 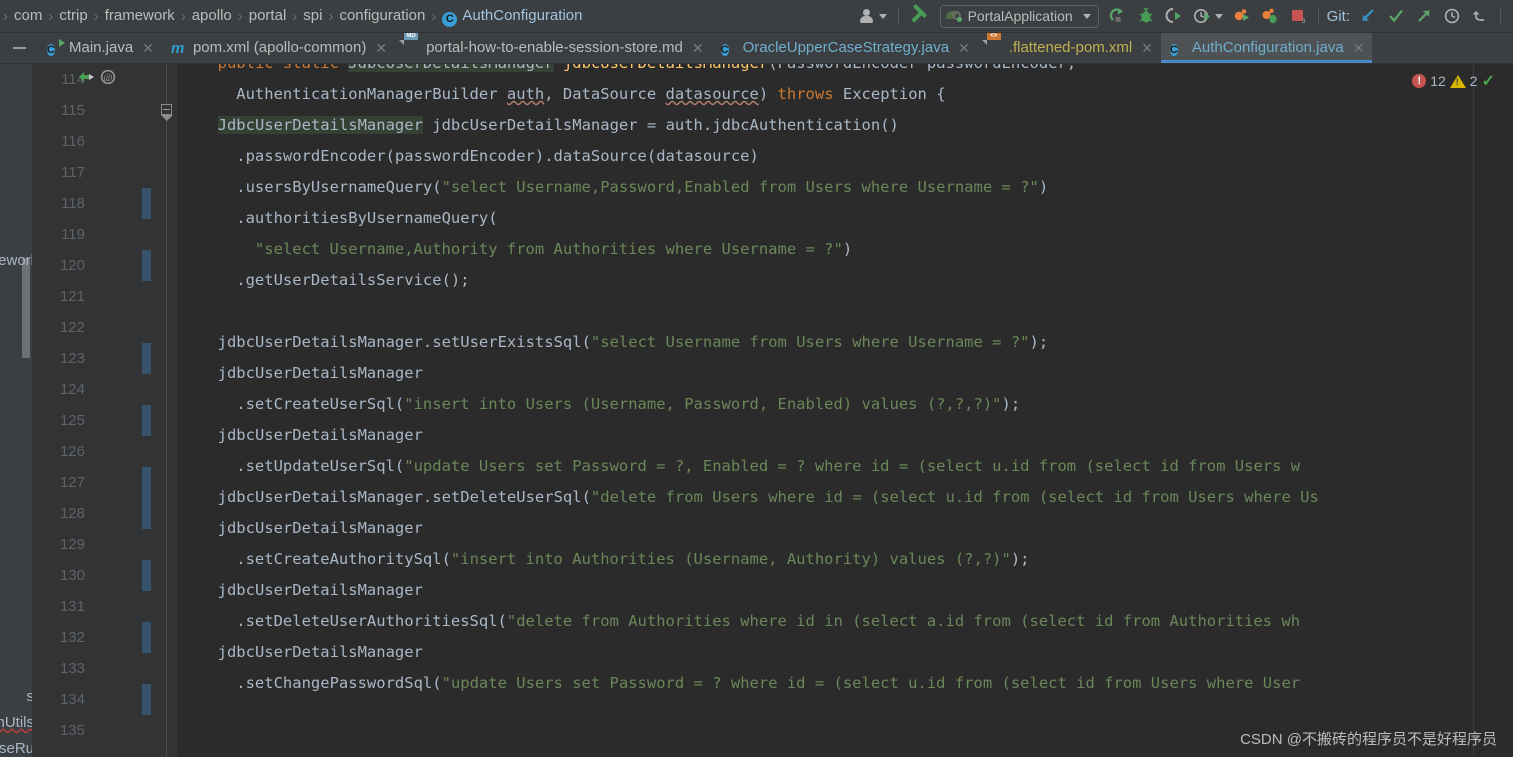 I want to click on attach-debugger-button, so click(x=1270, y=16).